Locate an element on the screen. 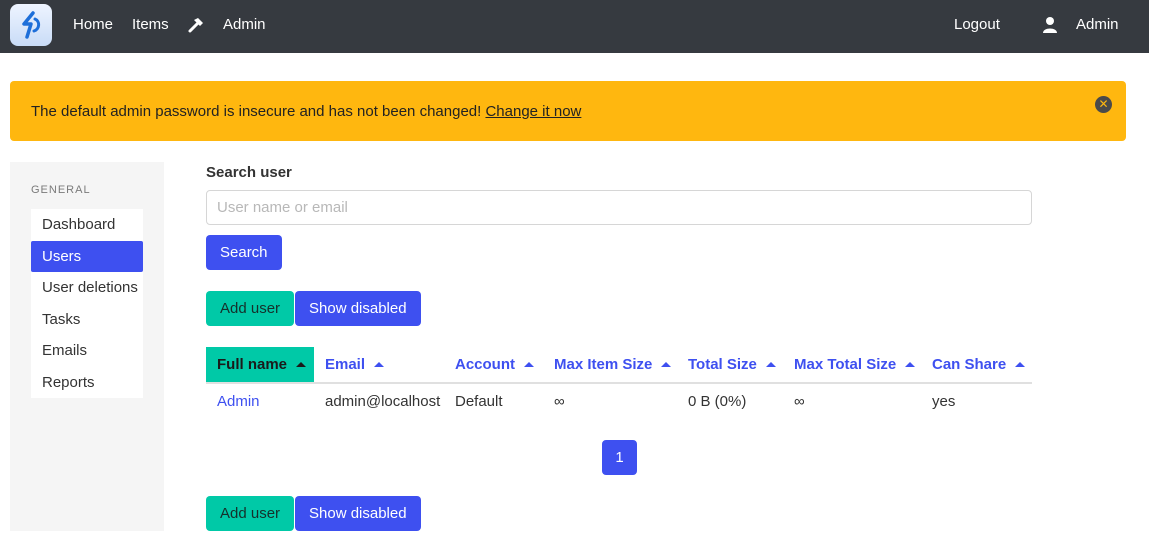 This screenshot has width=1149, height=547. column-header-max-item-size: Max Item Size is located at coordinates (610, 364).